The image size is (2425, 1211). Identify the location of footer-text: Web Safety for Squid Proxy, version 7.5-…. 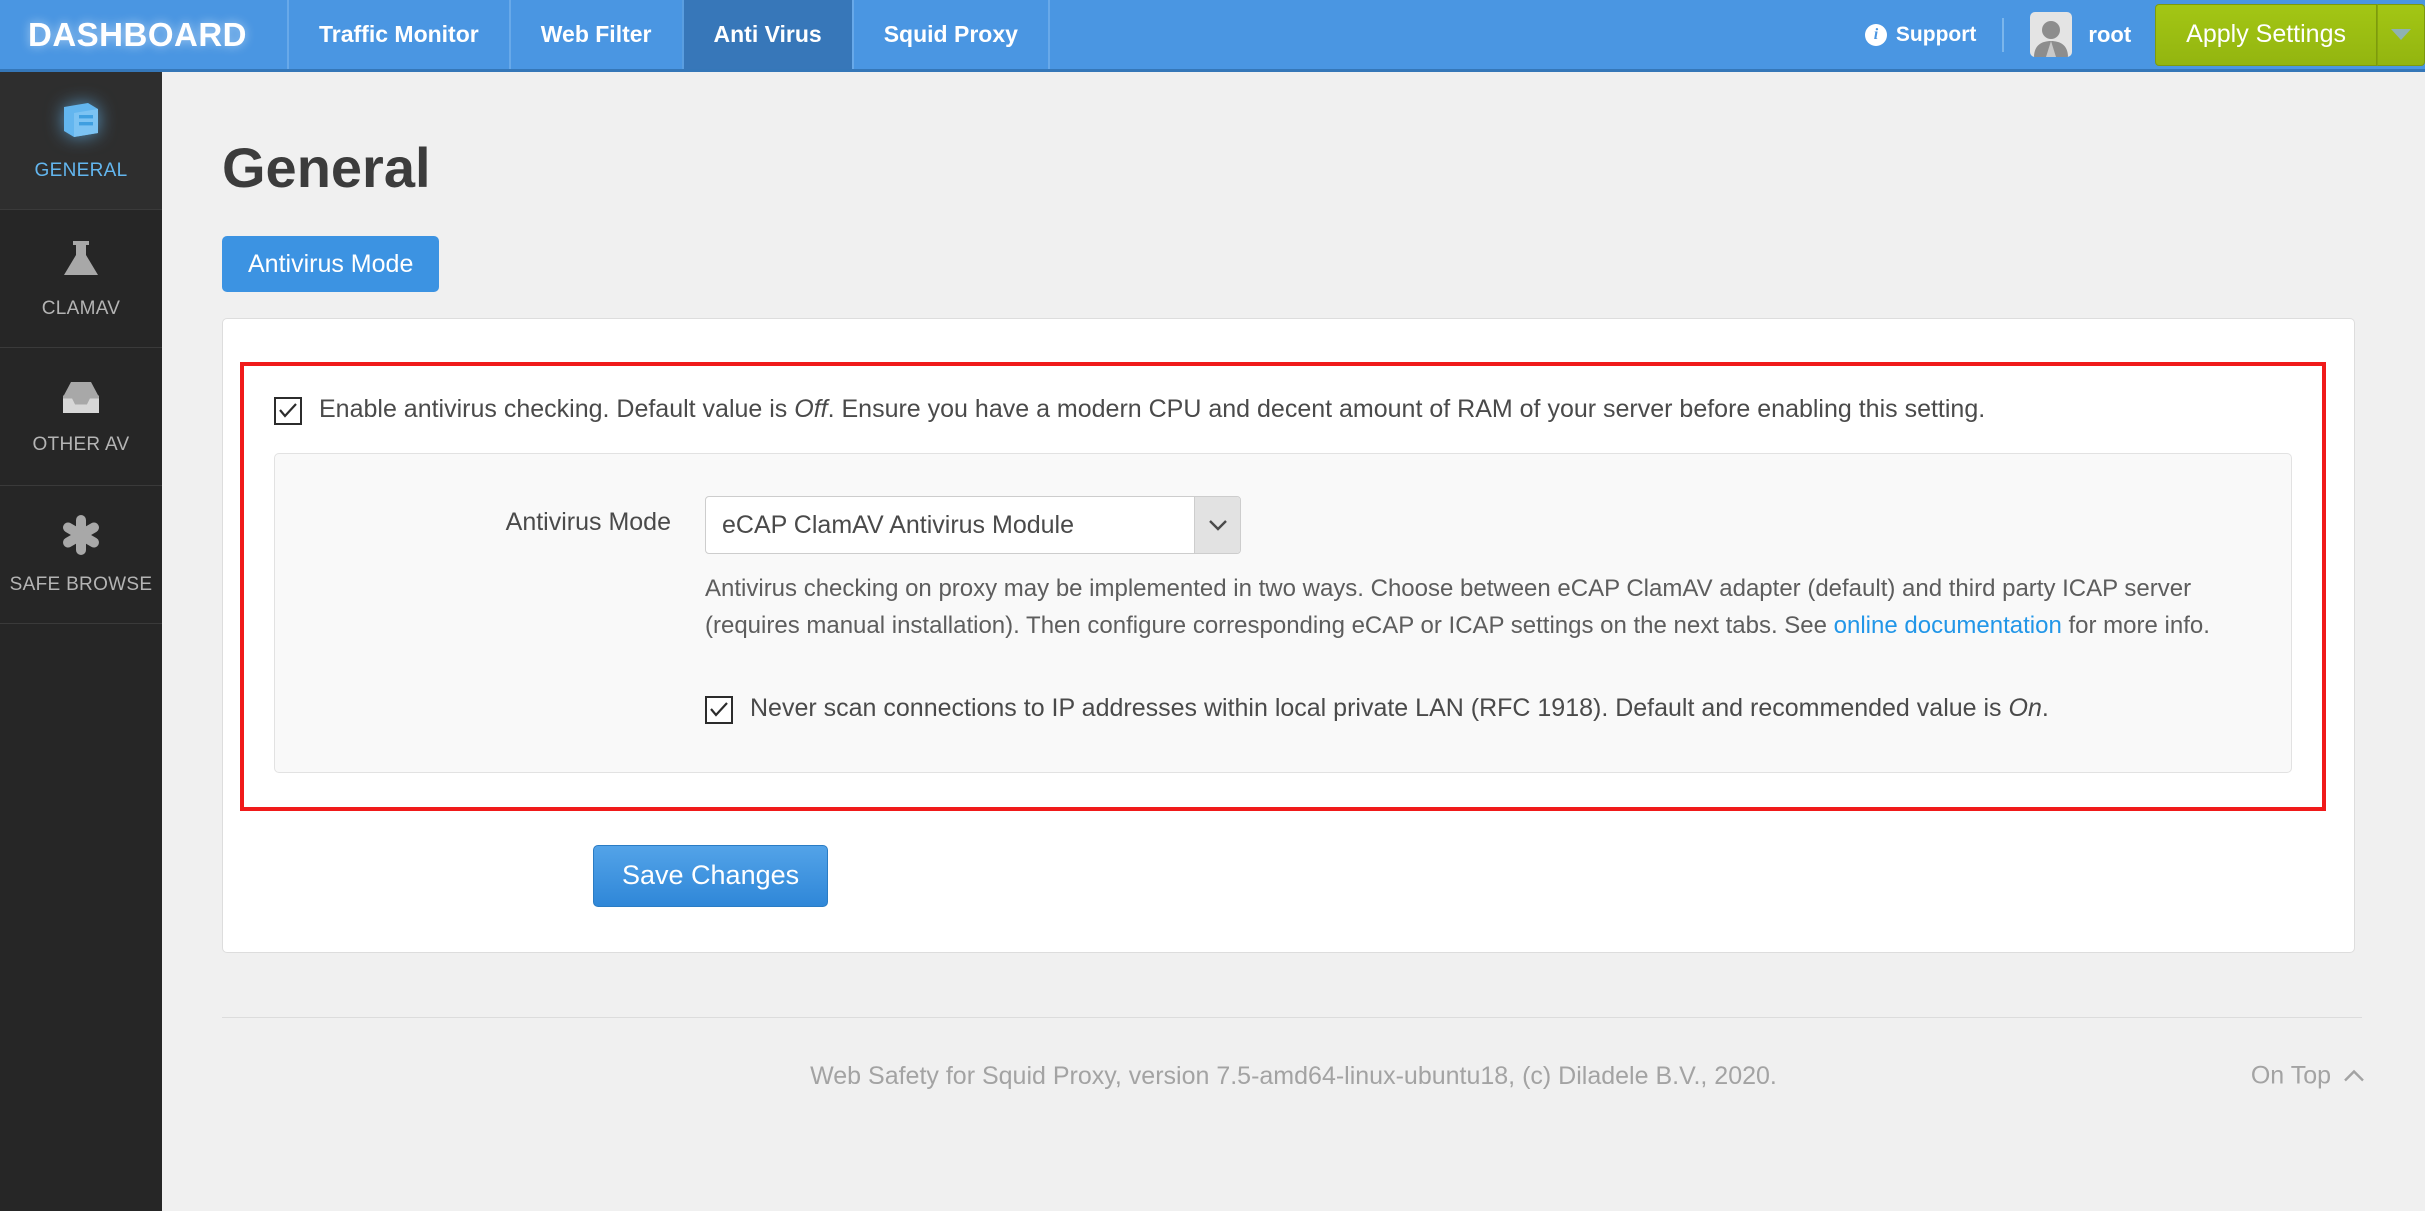
(1293, 1075).